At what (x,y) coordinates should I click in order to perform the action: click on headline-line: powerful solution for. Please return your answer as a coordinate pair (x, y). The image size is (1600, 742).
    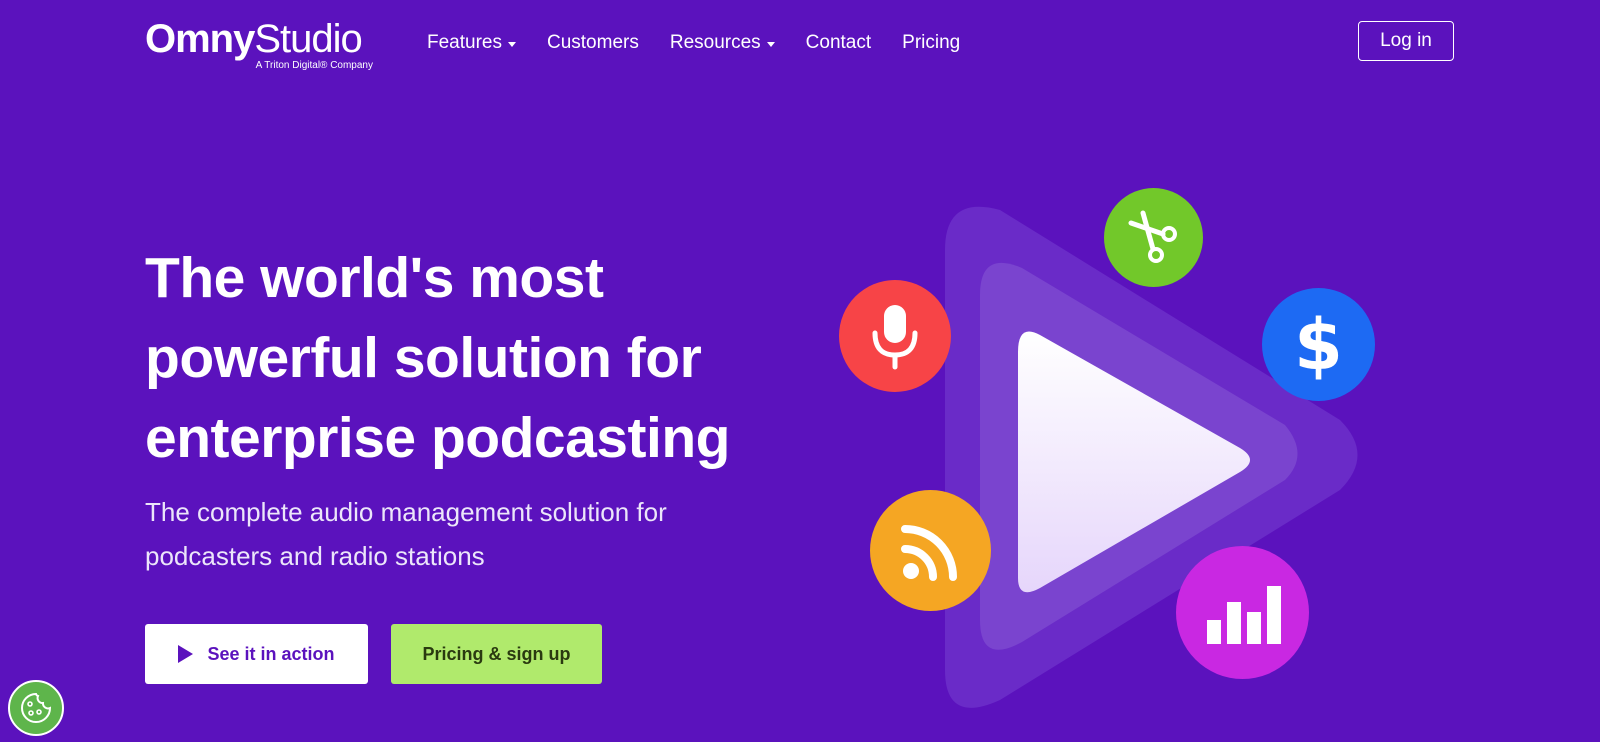
    Looking at the image, I should click on (423, 358).